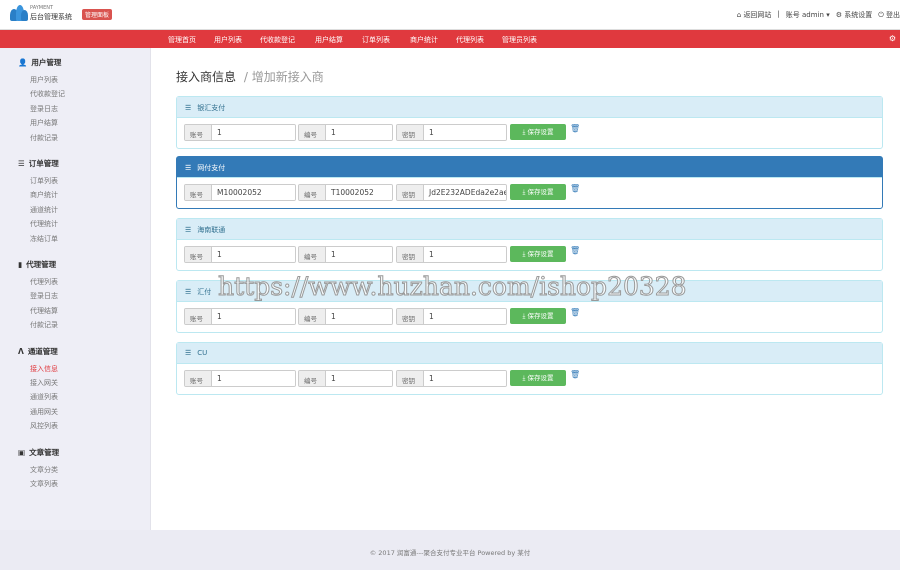  Describe the element at coordinates (39, 62) in the screenshot. I see `sidebar-group: 👤 用户管理` at that location.